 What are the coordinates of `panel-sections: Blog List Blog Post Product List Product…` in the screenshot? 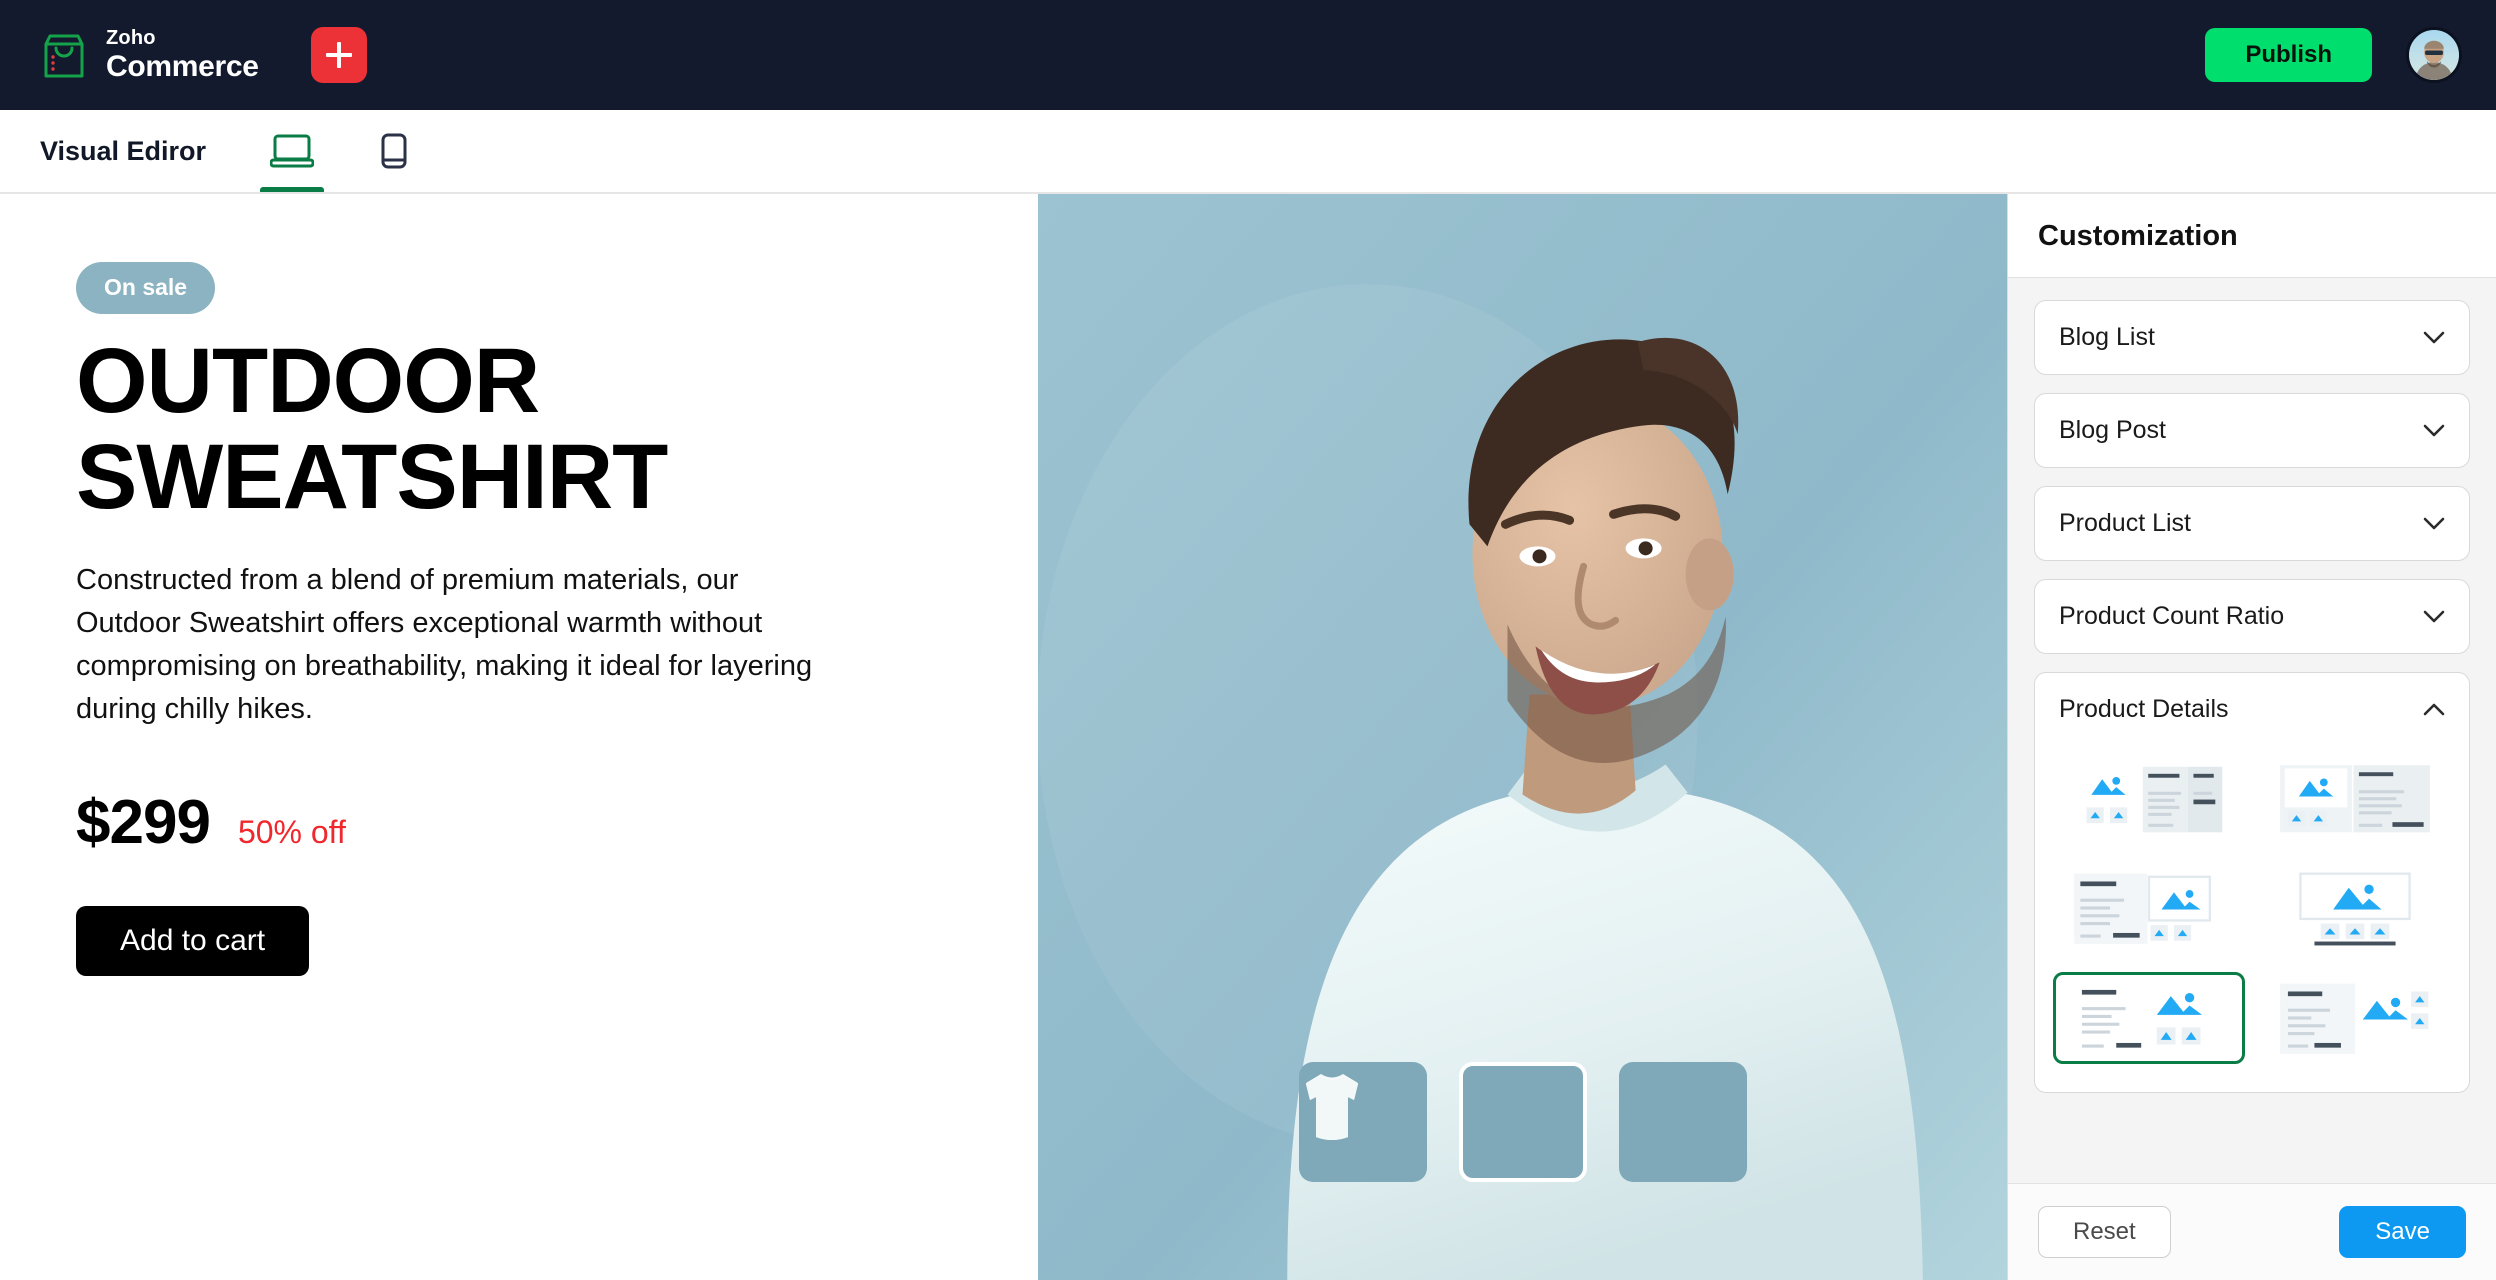 It's located at (2252, 730).